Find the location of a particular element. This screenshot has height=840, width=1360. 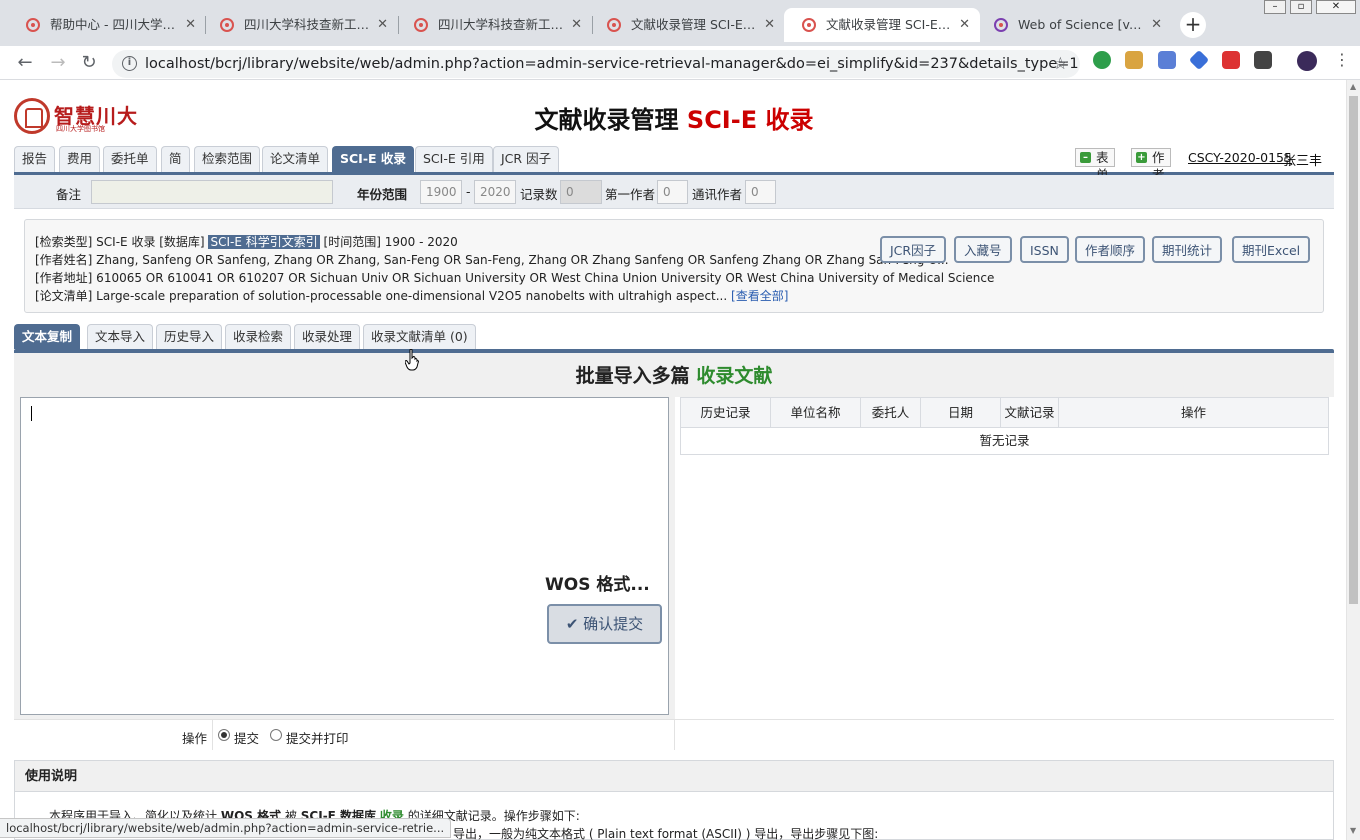

usage-title: 使用说明 is located at coordinates (674, 776).